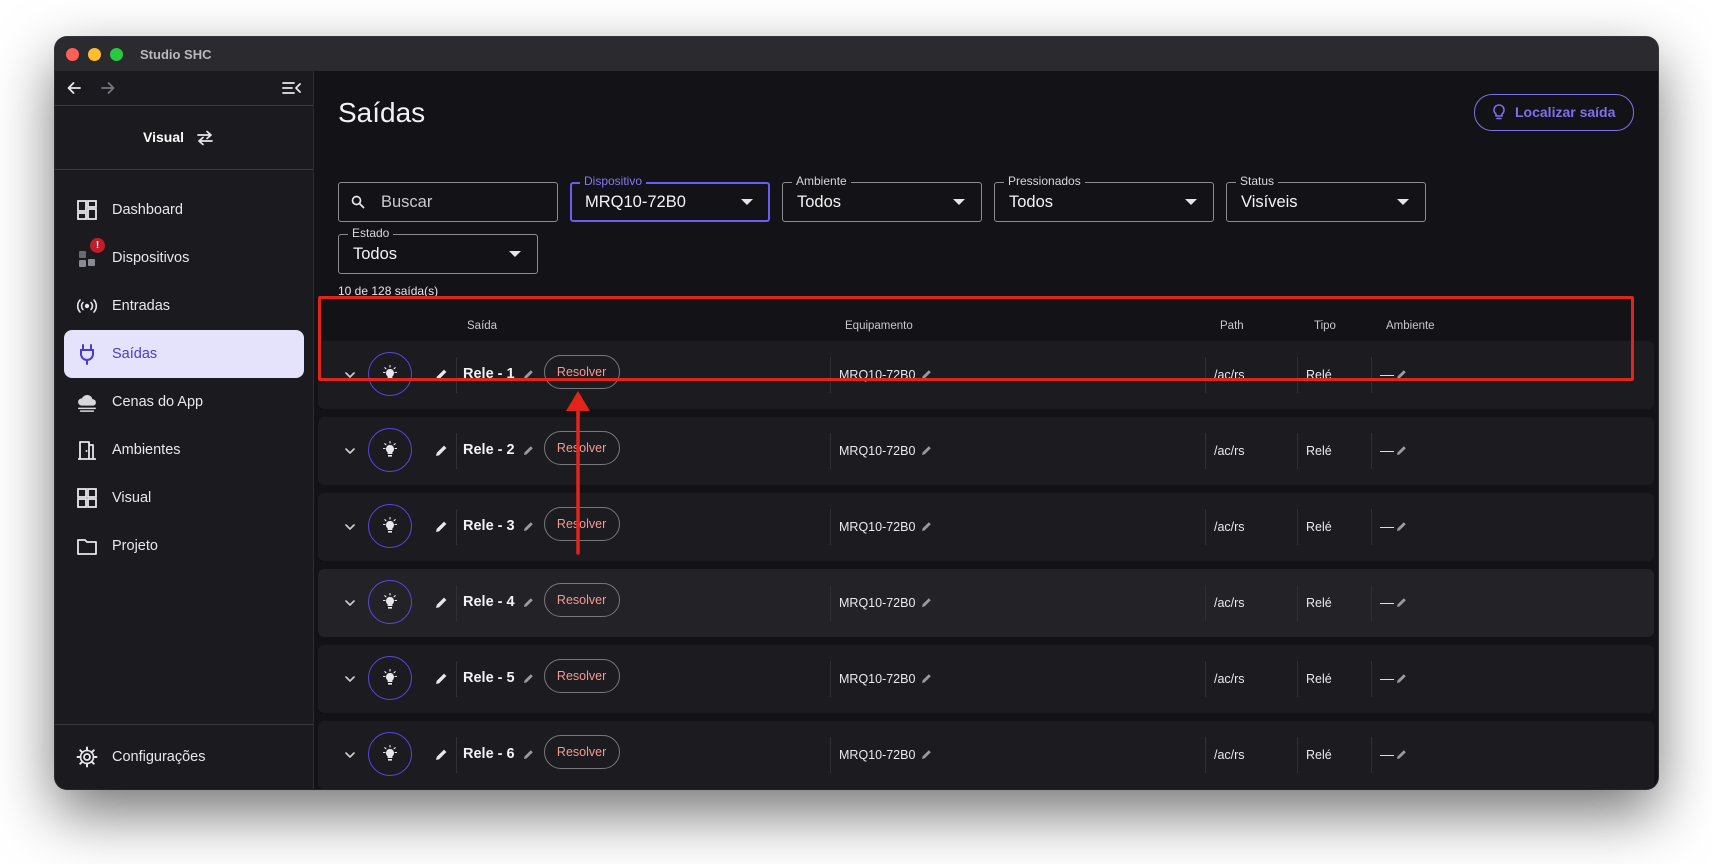 The image size is (1712, 864). Describe the element at coordinates (184, 88) in the screenshot. I see `sidebar-nav-bar` at that location.